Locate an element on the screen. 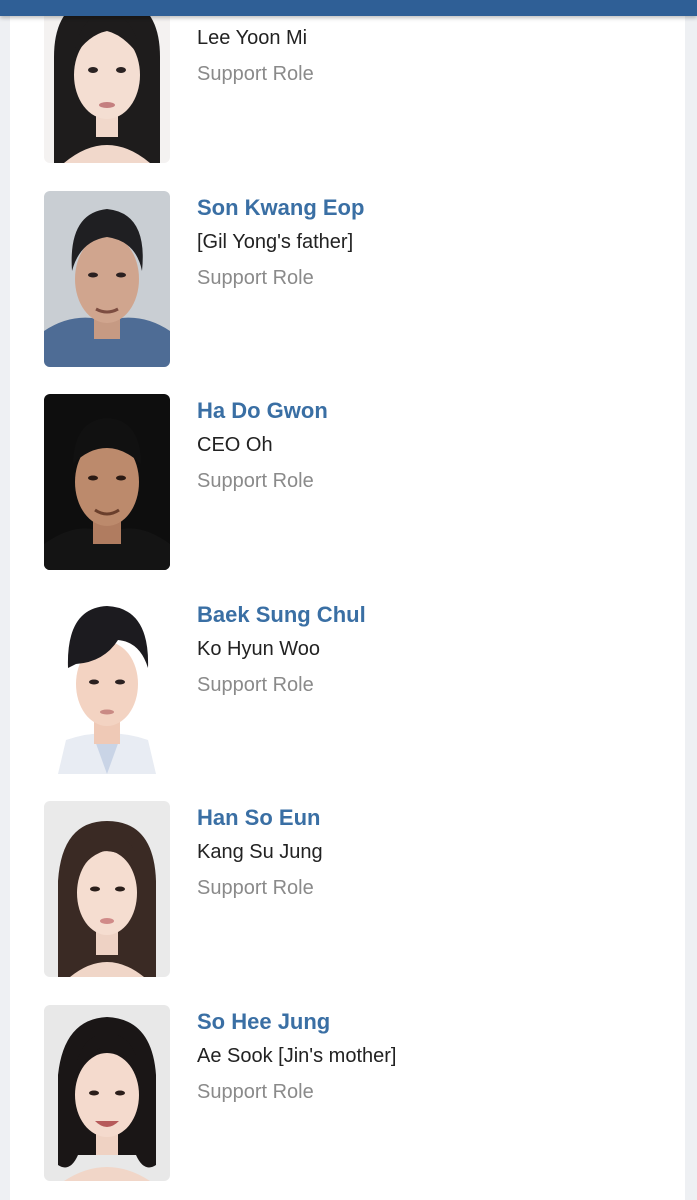 This screenshot has width=697, height=1200. actor-name-link: So Hee Jung is located at coordinates (263, 1022).